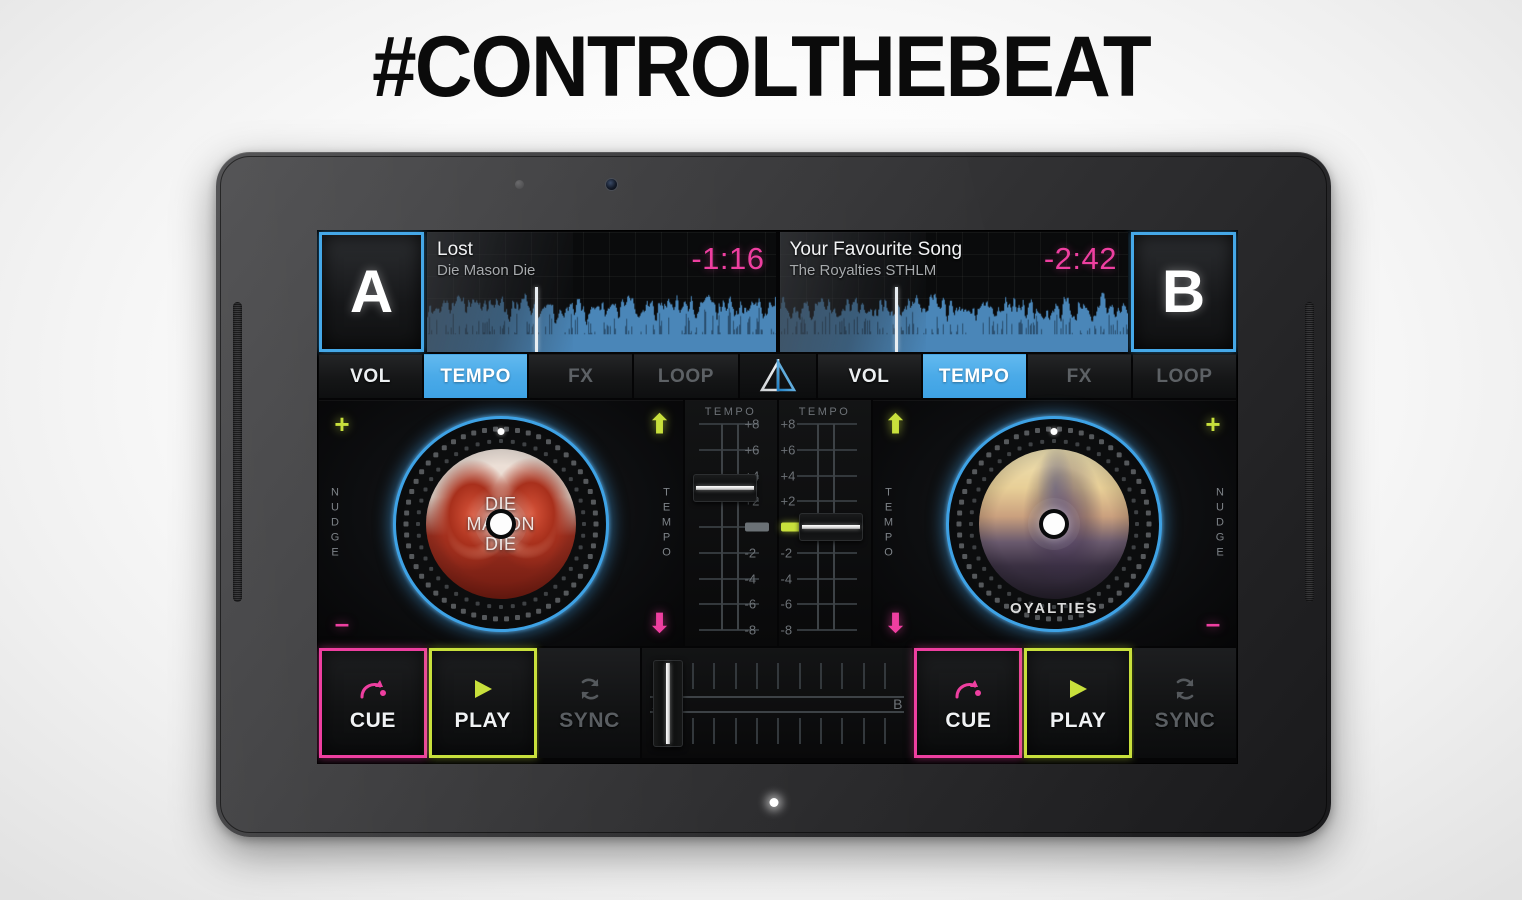  I want to click on cue-arrow-icon, so click(968, 689).